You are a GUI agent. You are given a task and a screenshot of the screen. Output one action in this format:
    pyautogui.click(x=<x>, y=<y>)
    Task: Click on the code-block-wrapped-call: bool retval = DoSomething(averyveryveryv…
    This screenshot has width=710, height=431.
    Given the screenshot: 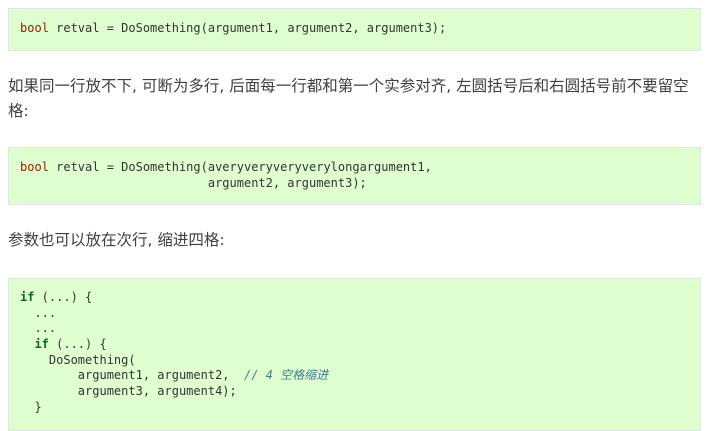 What is the action you would take?
    pyautogui.click(x=354, y=176)
    